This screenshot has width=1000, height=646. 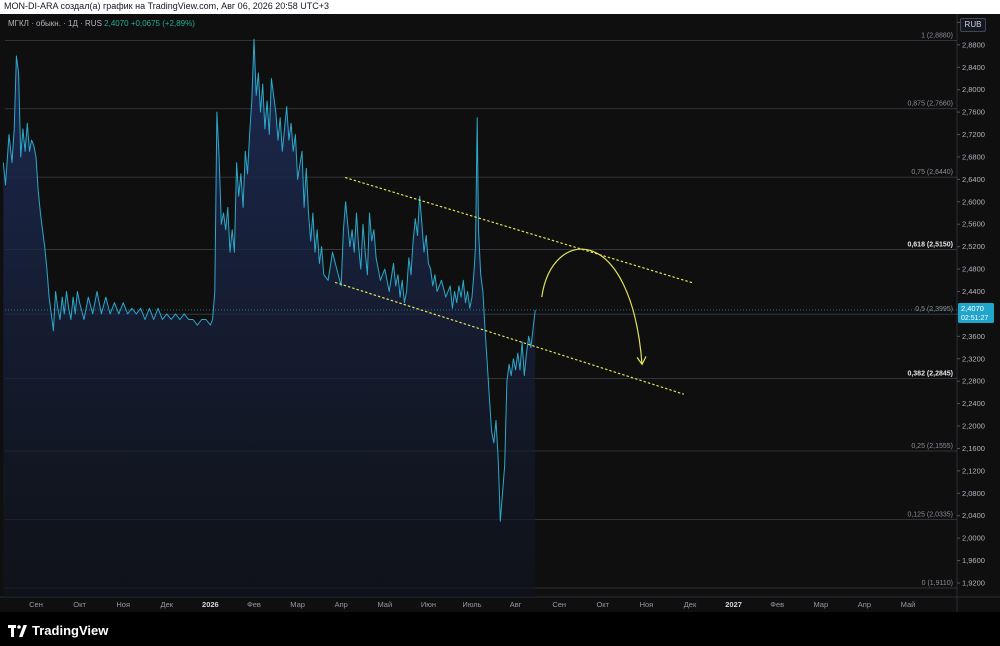 What do you see at coordinates (973, 470) in the screenshot?
I see `y-tick-label: 2,1200` at bounding box center [973, 470].